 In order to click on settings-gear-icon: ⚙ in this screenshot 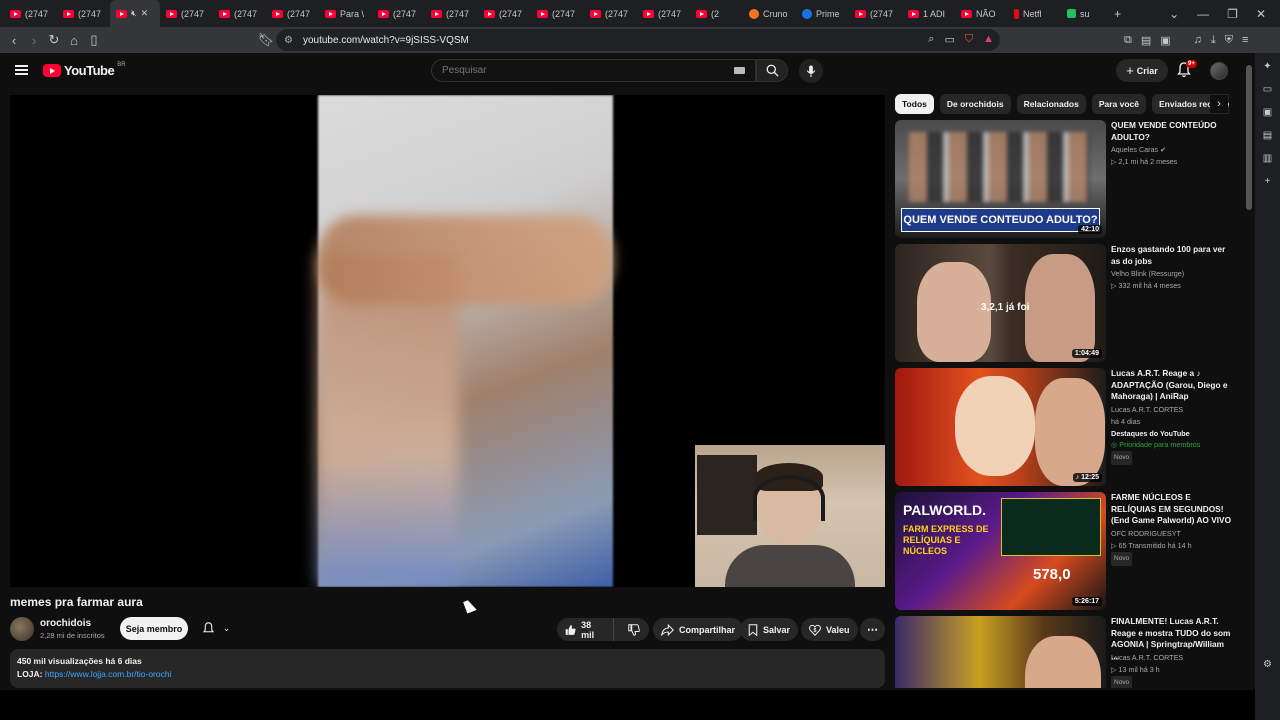, I will do `click(1267, 664)`.